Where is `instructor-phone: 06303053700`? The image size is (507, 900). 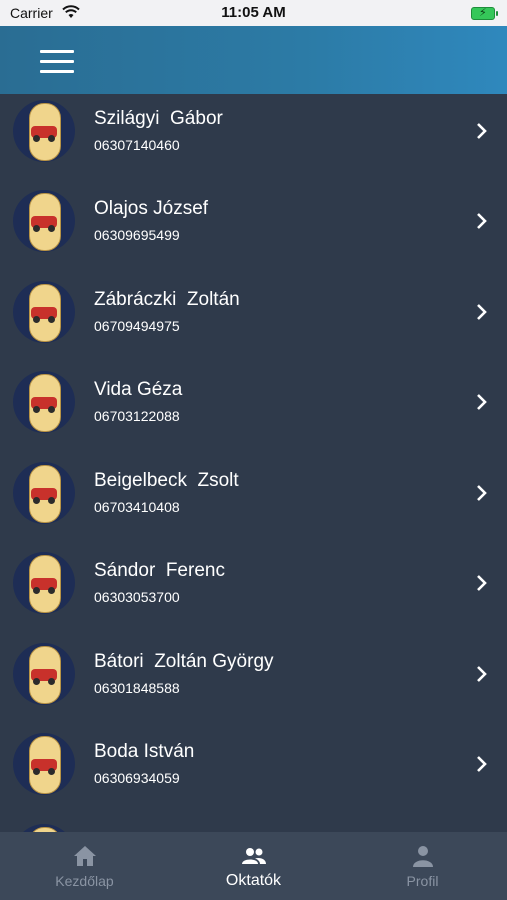 instructor-phone: 06303053700 is located at coordinates (137, 597).